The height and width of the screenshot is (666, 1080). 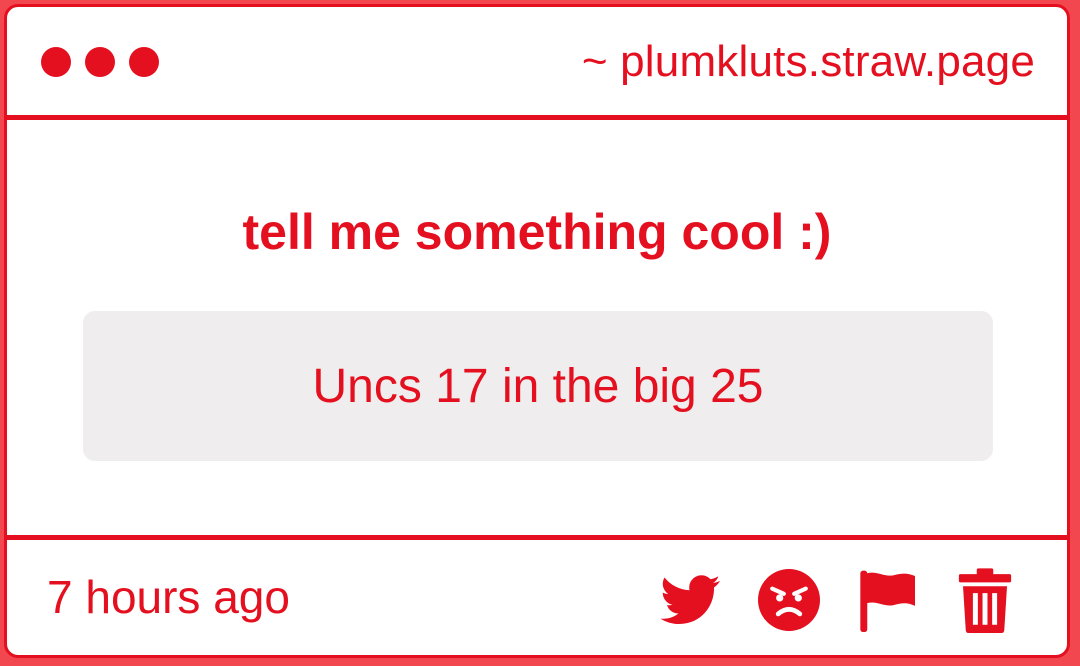 I want to click on action-bar, so click(x=838, y=600).